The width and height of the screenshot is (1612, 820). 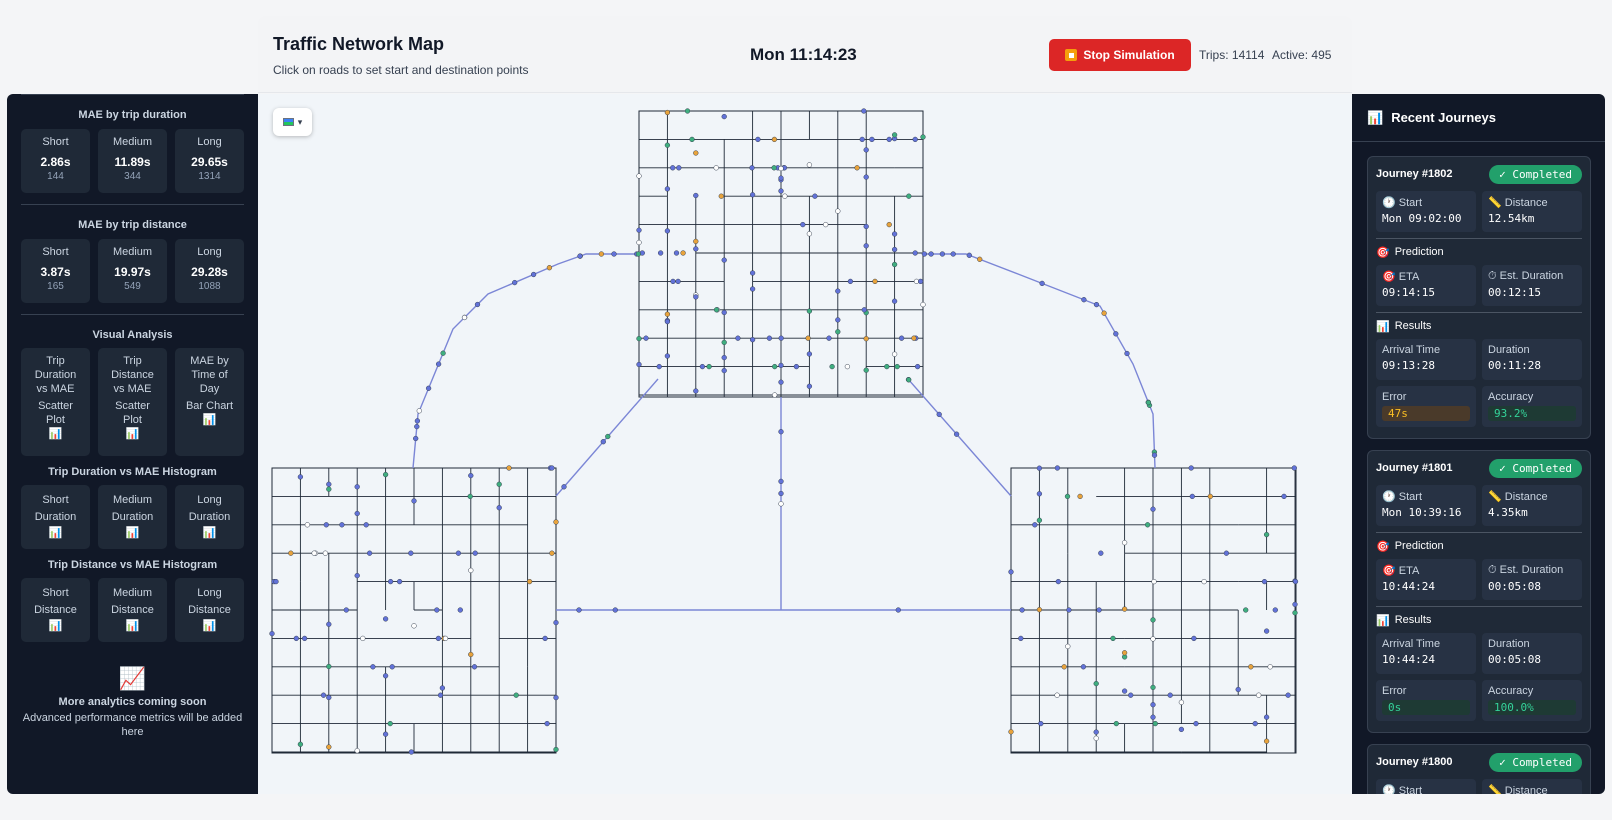 I want to click on hist-duration-short-card: Short Duration 📊, so click(x=55, y=517).